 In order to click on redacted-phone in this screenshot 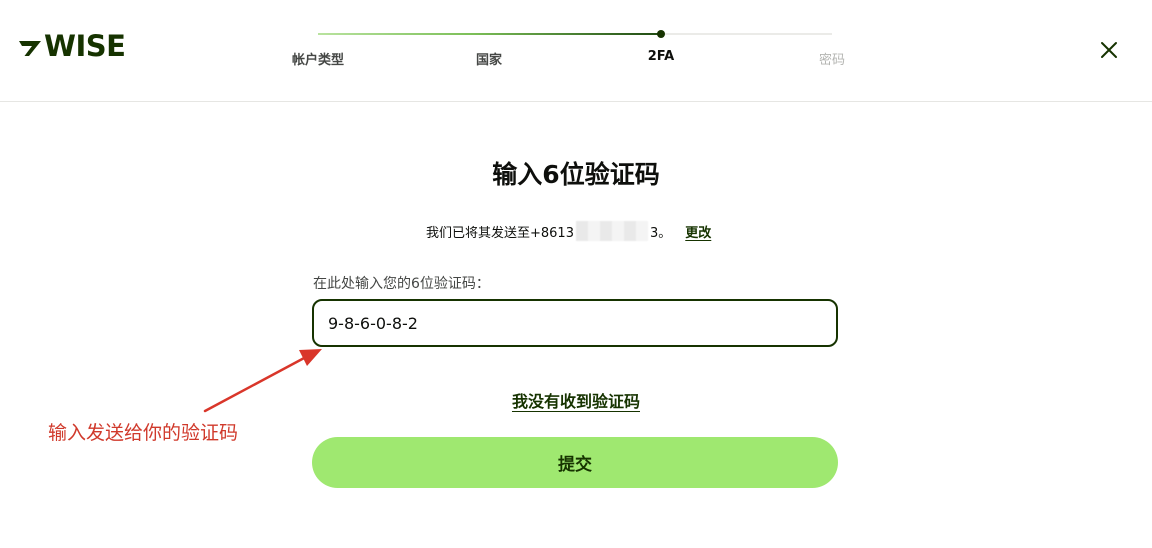, I will do `click(611, 231)`.